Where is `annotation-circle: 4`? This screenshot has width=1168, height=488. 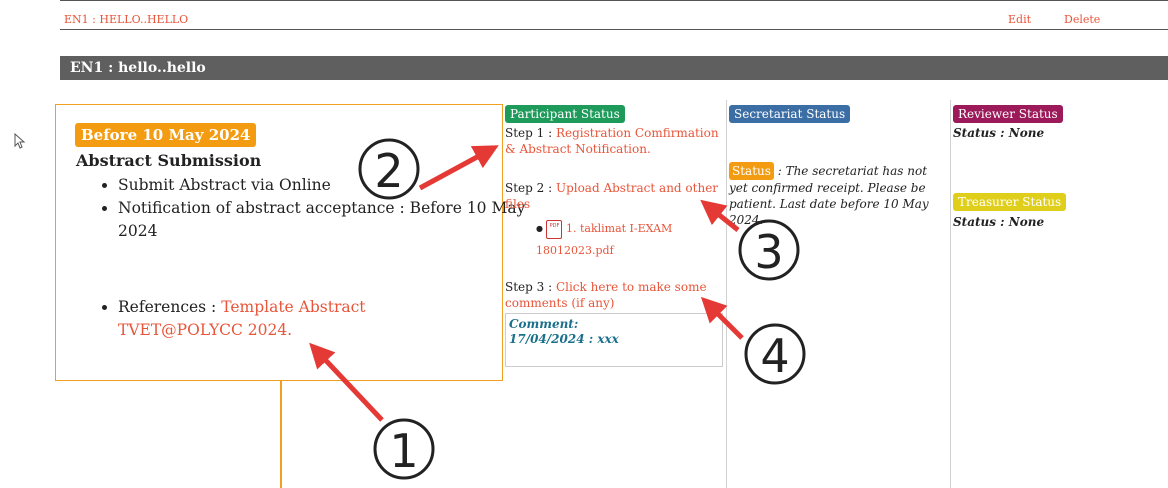
annotation-circle: 4 is located at coordinates (775, 354).